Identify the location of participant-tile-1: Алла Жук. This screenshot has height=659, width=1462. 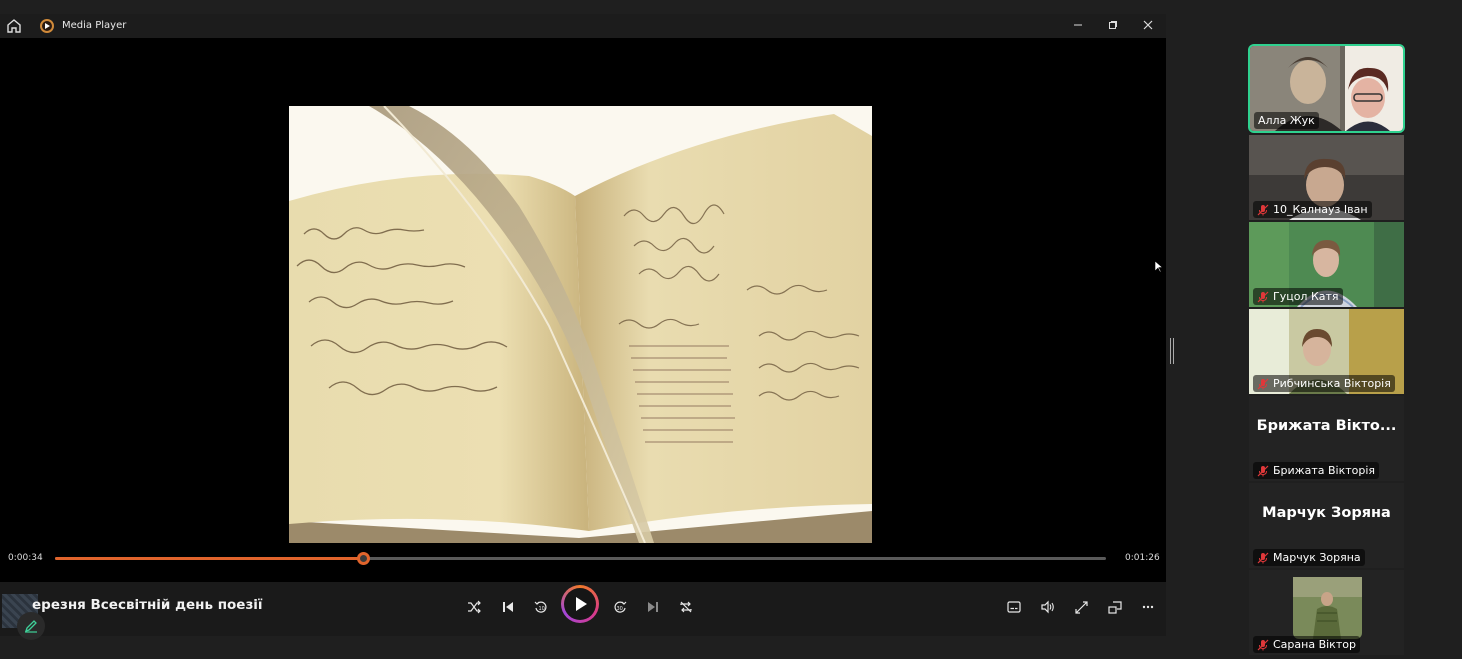
(1326, 88).